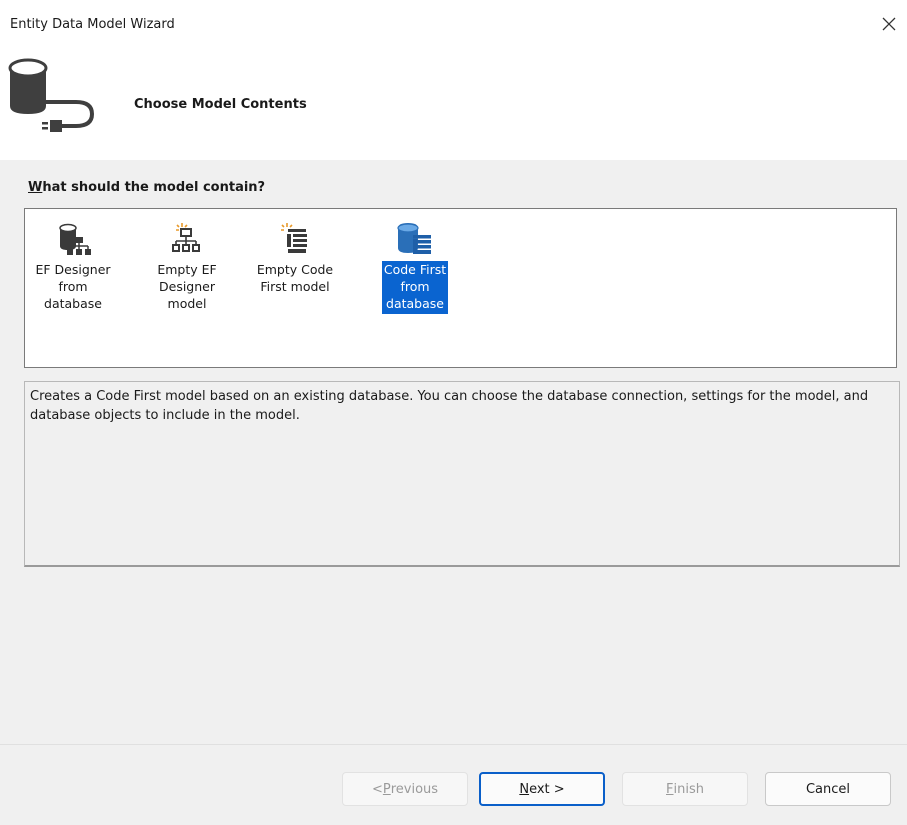 The height and width of the screenshot is (825, 907). What do you see at coordinates (524, 789) in the screenshot?
I see `next-accesskey: N` at bounding box center [524, 789].